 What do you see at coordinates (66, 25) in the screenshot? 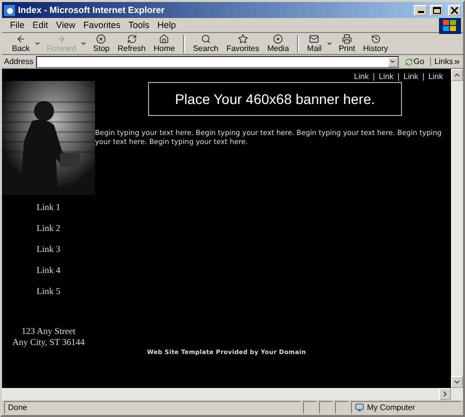
I see `menu-item: View` at bounding box center [66, 25].